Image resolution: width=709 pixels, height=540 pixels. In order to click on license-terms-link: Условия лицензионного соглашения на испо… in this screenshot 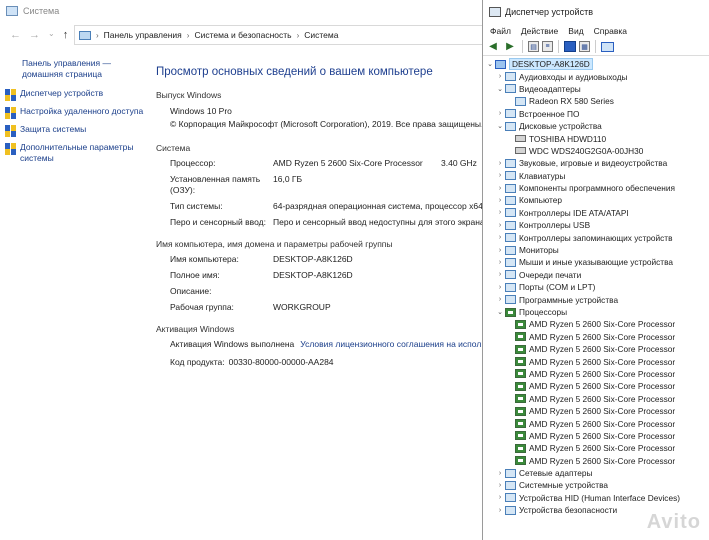, I will do `click(390, 348)`.